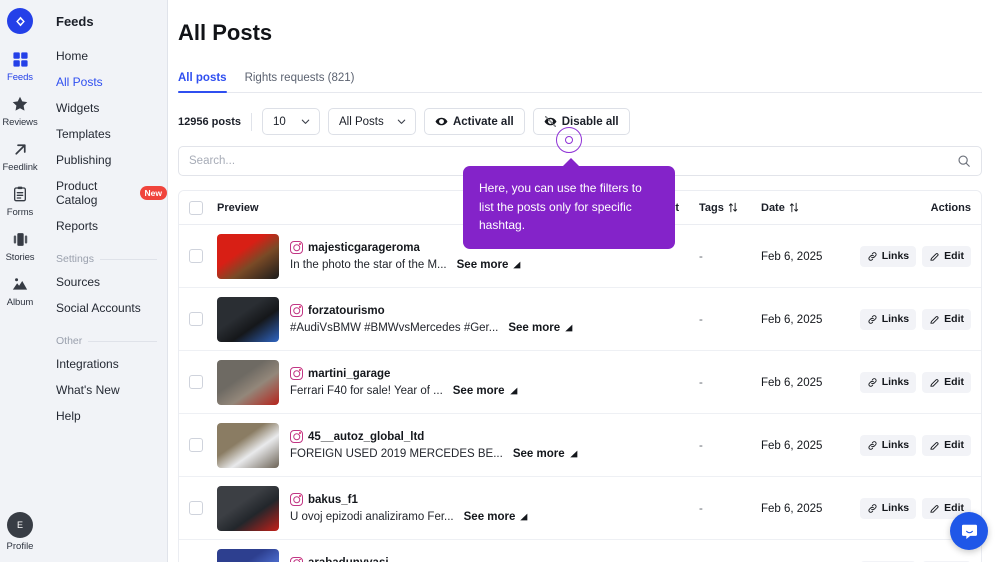 Image resolution: width=1000 pixels, height=562 pixels. I want to click on select-all-checkbox, so click(196, 207).